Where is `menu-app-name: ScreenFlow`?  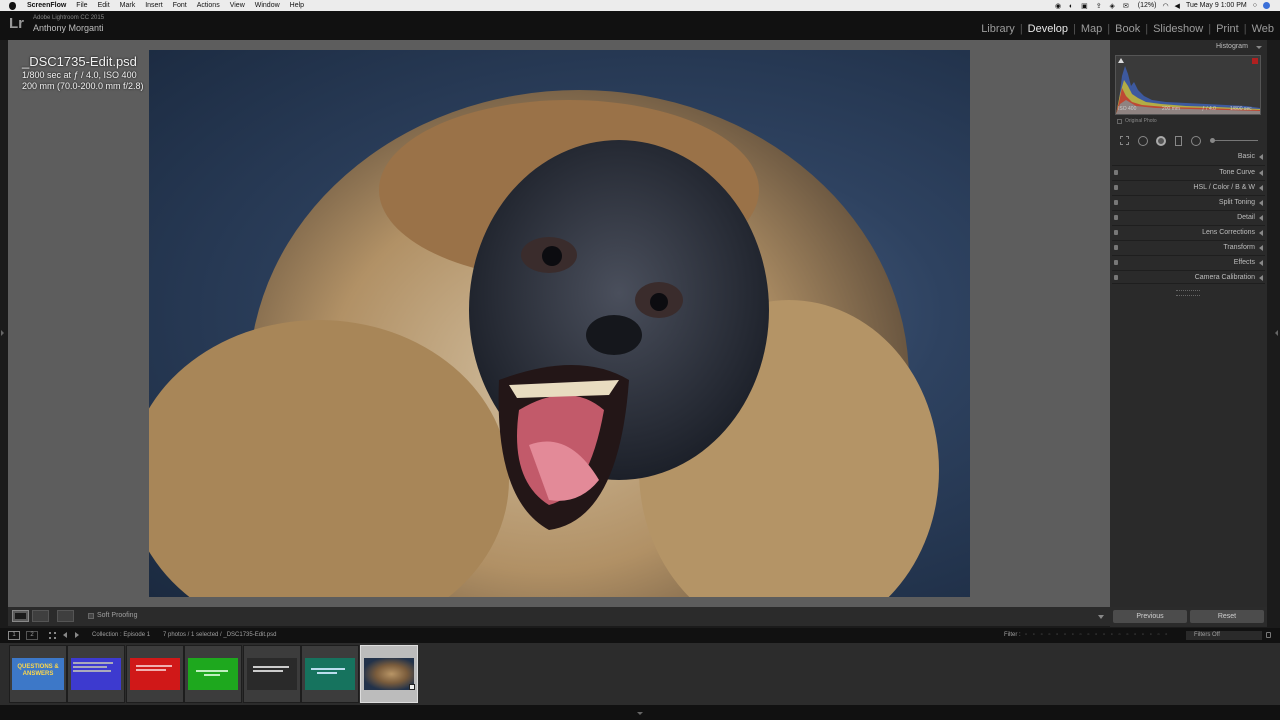 menu-app-name: ScreenFlow is located at coordinates (46, 5).